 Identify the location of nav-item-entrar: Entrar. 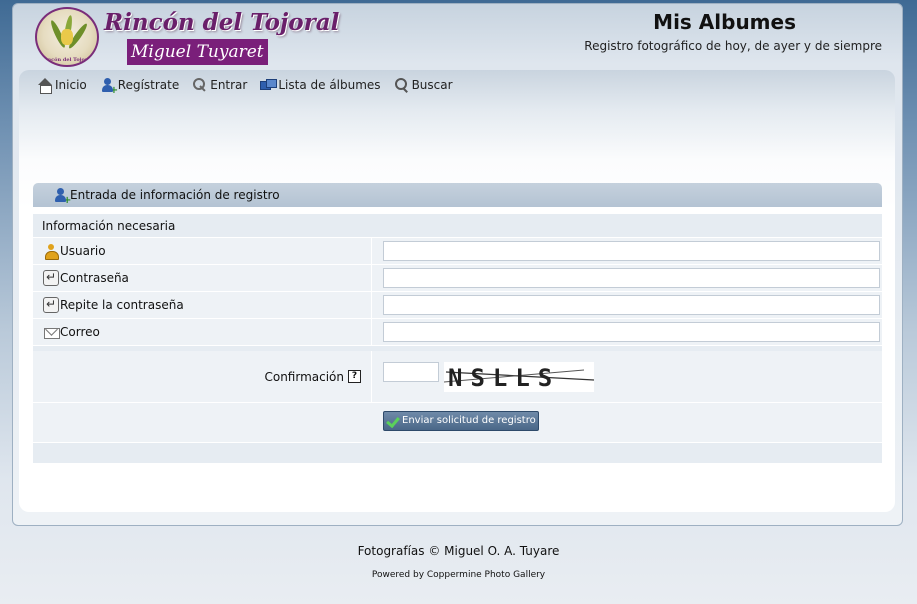
(219, 85).